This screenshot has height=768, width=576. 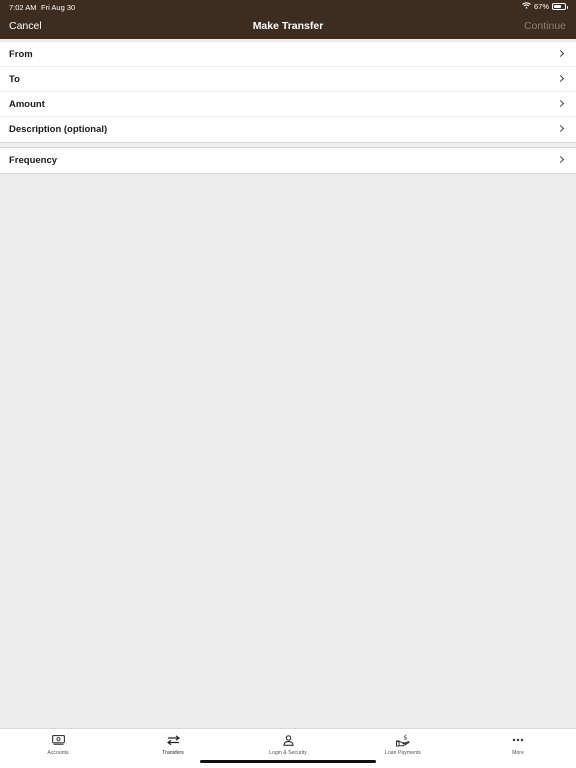 I want to click on to-label: To, so click(x=14, y=79).